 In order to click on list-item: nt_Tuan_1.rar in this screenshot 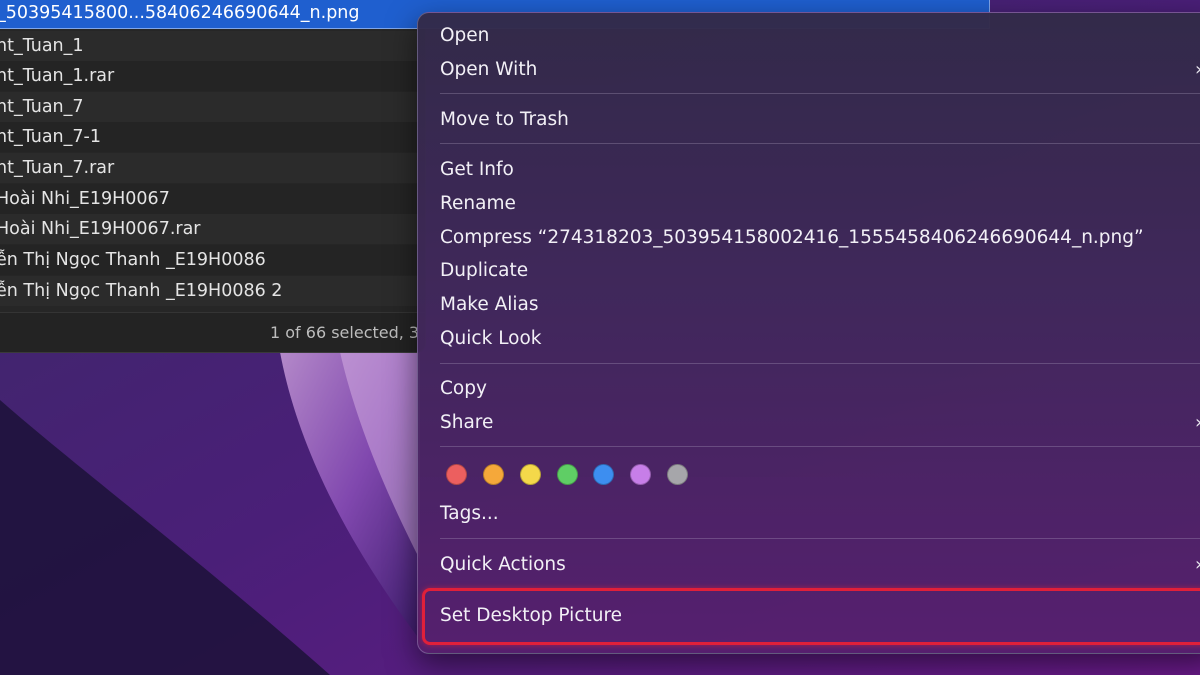, I will do `click(212, 76)`.